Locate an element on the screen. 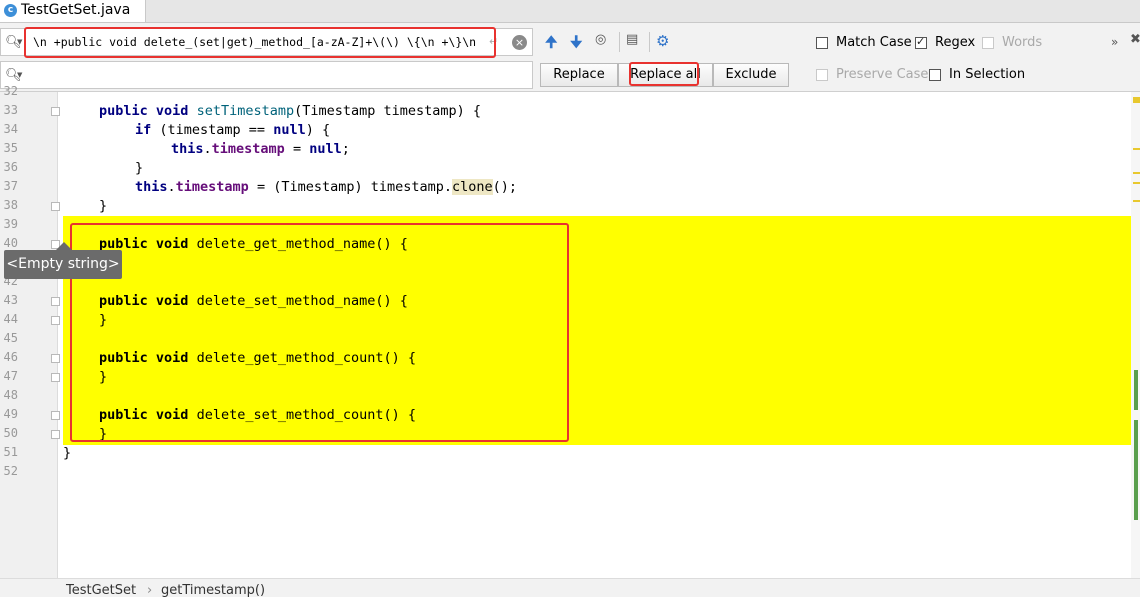  replace-all-annotation-box is located at coordinates (664, 74).